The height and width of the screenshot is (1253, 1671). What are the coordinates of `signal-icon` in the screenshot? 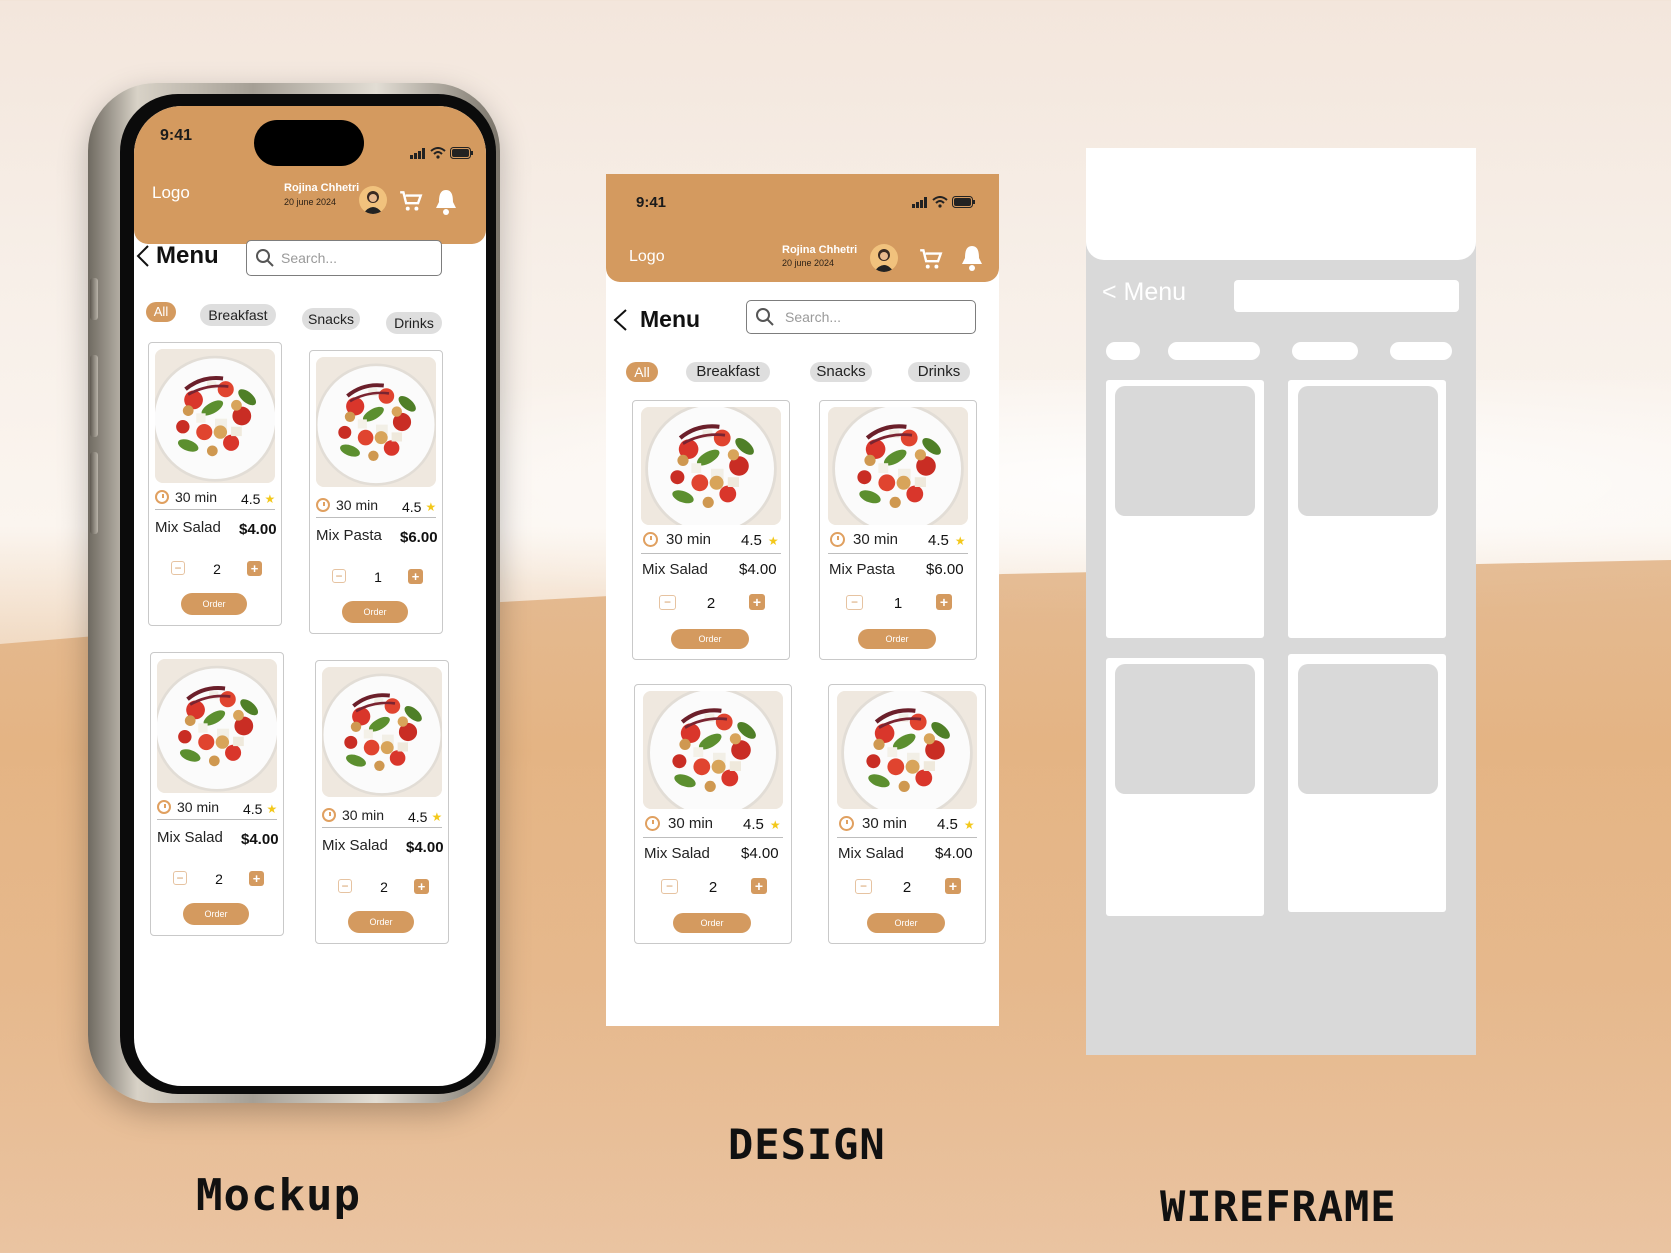 It's located at (919, 202).